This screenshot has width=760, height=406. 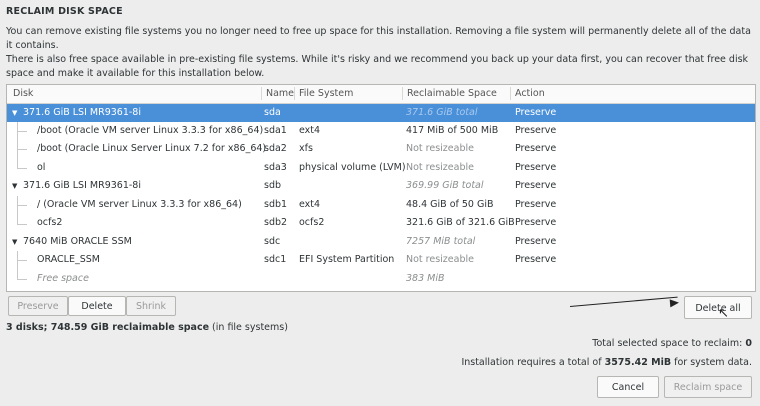 I want to click on reclaim-cell: 7257 MiB total, so click(x=441, y=241).